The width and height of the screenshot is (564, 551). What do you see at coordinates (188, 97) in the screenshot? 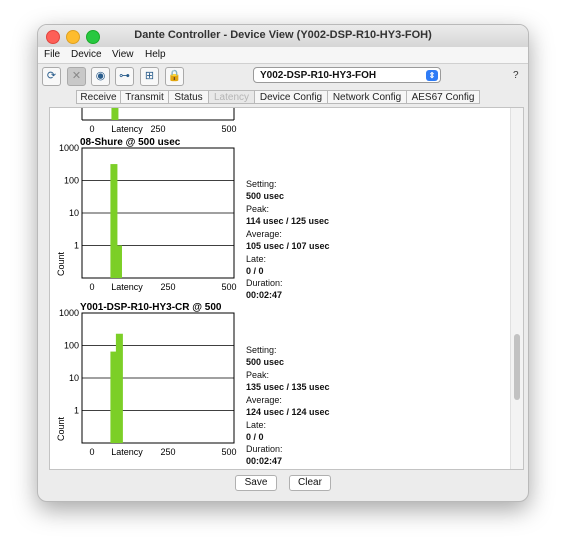
I see `tab-status: Status` at bounding box center [188, 97].